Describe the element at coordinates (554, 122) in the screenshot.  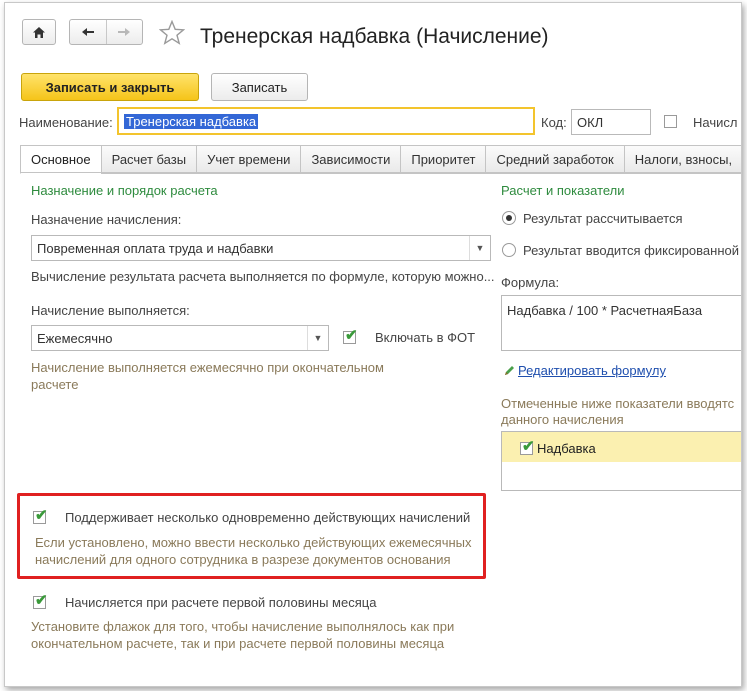
I see `code-label: Код:` at that location.